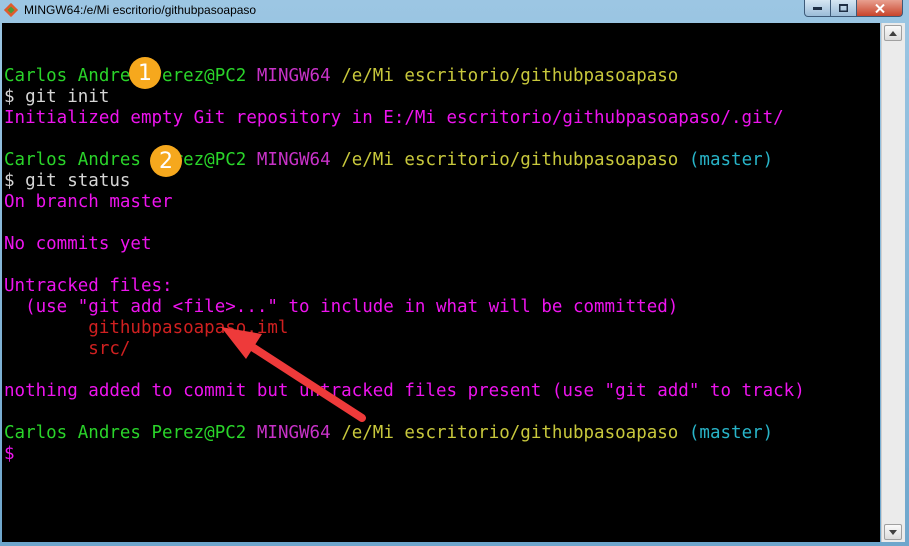 This screenshot has height=546, width=909. Describe the element at coordinates (145, 73) in the screenshot. I see `step-badge-1: 1` at that location.